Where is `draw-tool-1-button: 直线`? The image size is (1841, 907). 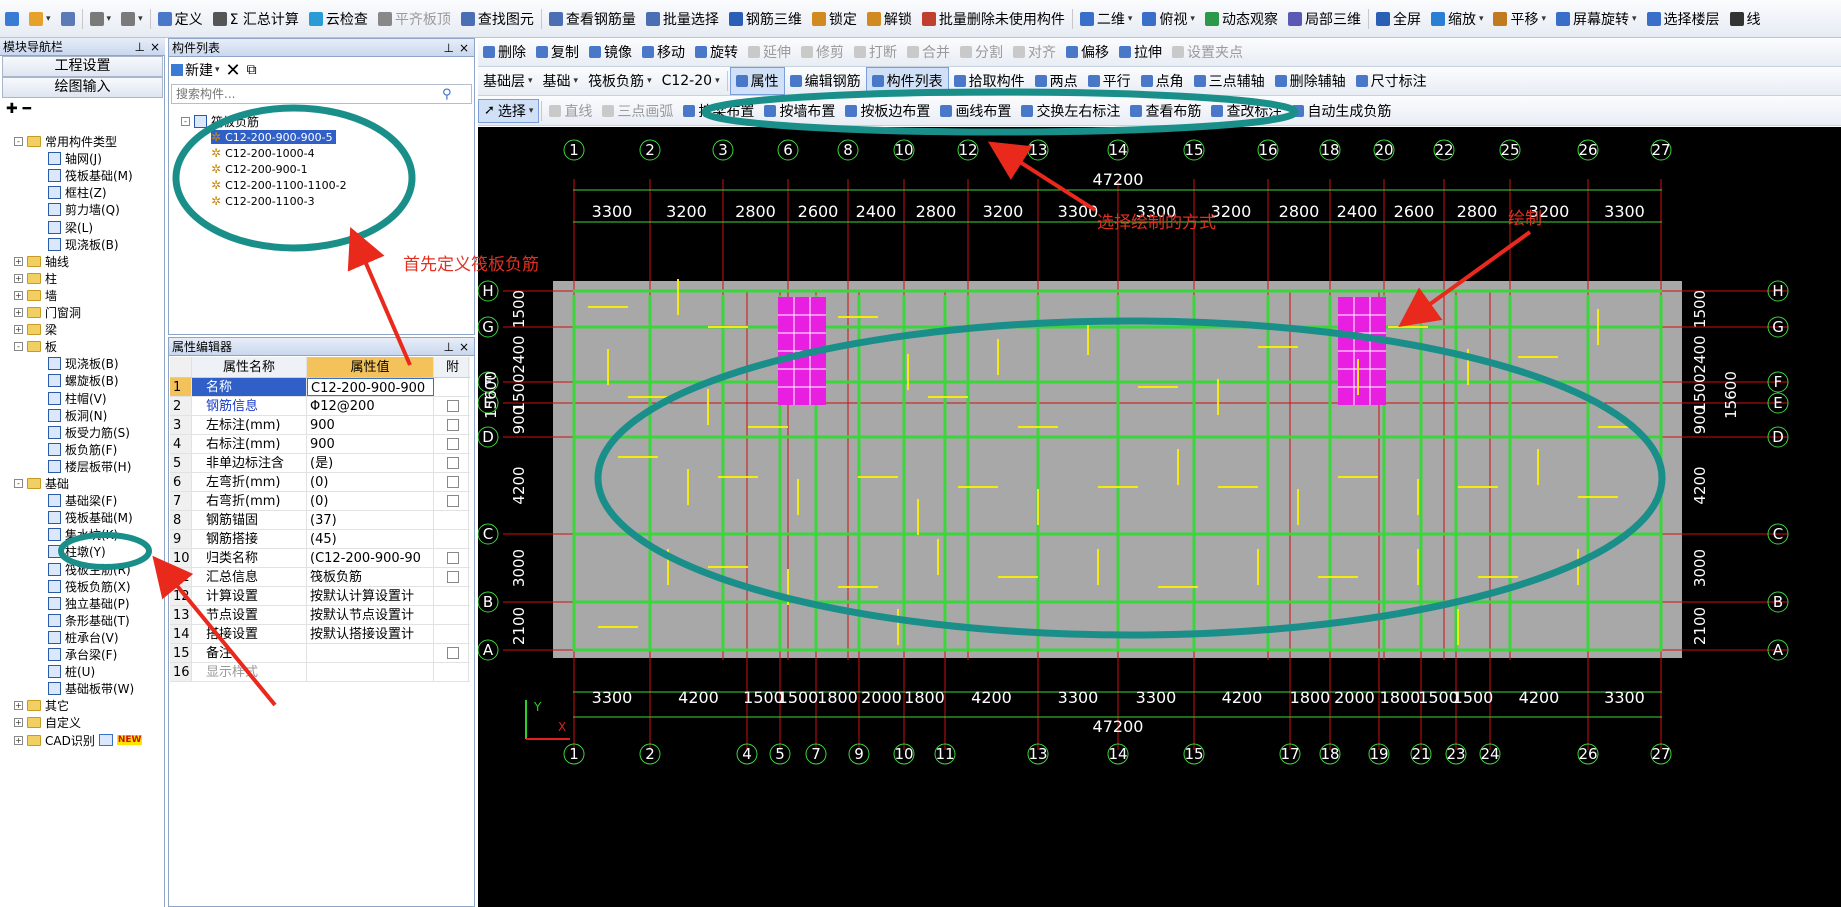 draw-tool-1-button: 直线 is located at coordinates (570, 110).